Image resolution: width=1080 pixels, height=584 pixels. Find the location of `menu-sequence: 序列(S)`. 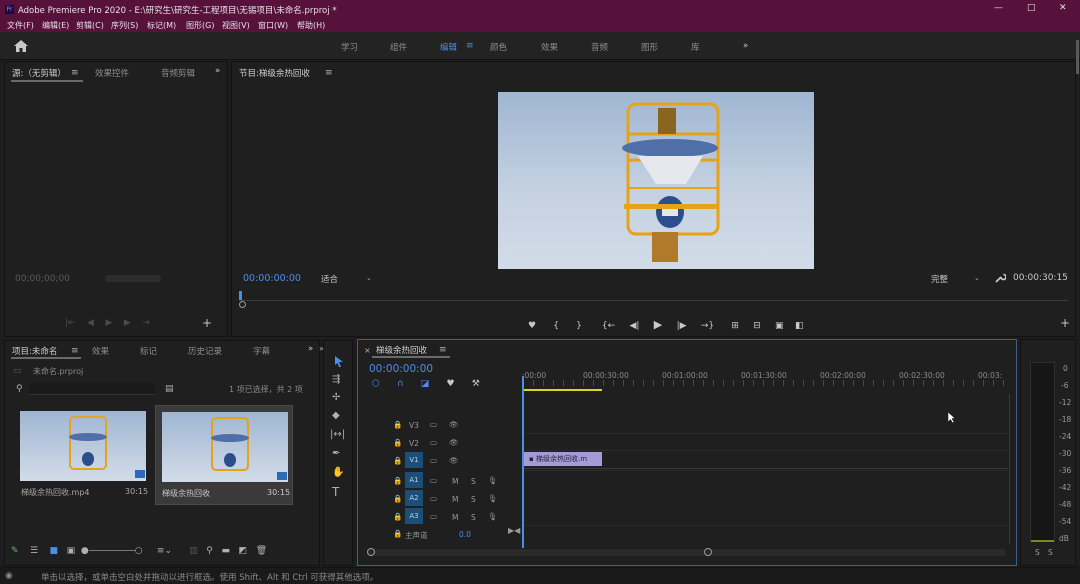

menu-sequence: 序列(S) is located at coordinates (124, 25).